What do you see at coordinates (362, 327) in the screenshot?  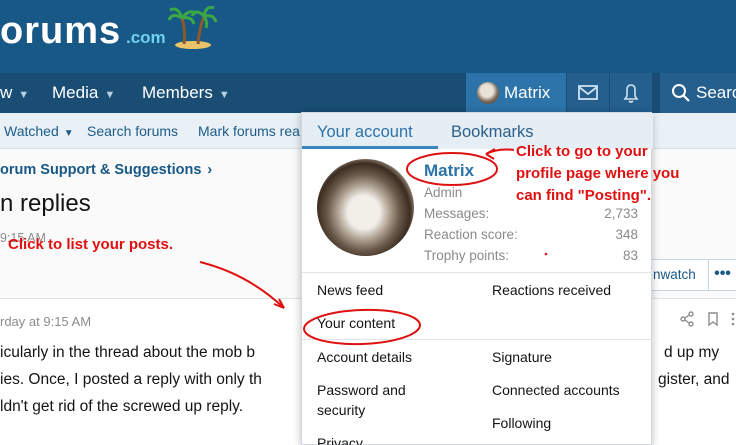 I see `annotation-circle-your-content` at bounding box center [362, 327].